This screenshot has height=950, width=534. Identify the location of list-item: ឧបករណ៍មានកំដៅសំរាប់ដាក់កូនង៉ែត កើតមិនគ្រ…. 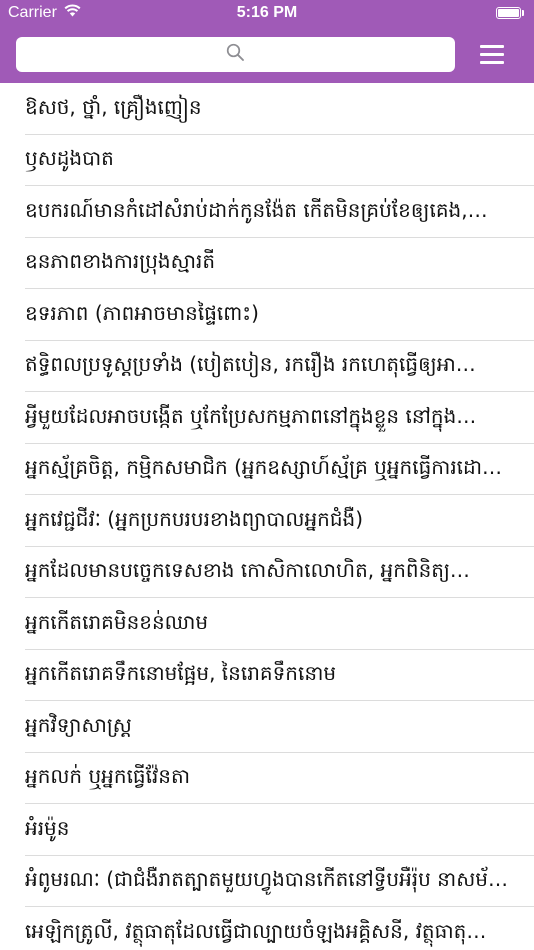
(267, 212).